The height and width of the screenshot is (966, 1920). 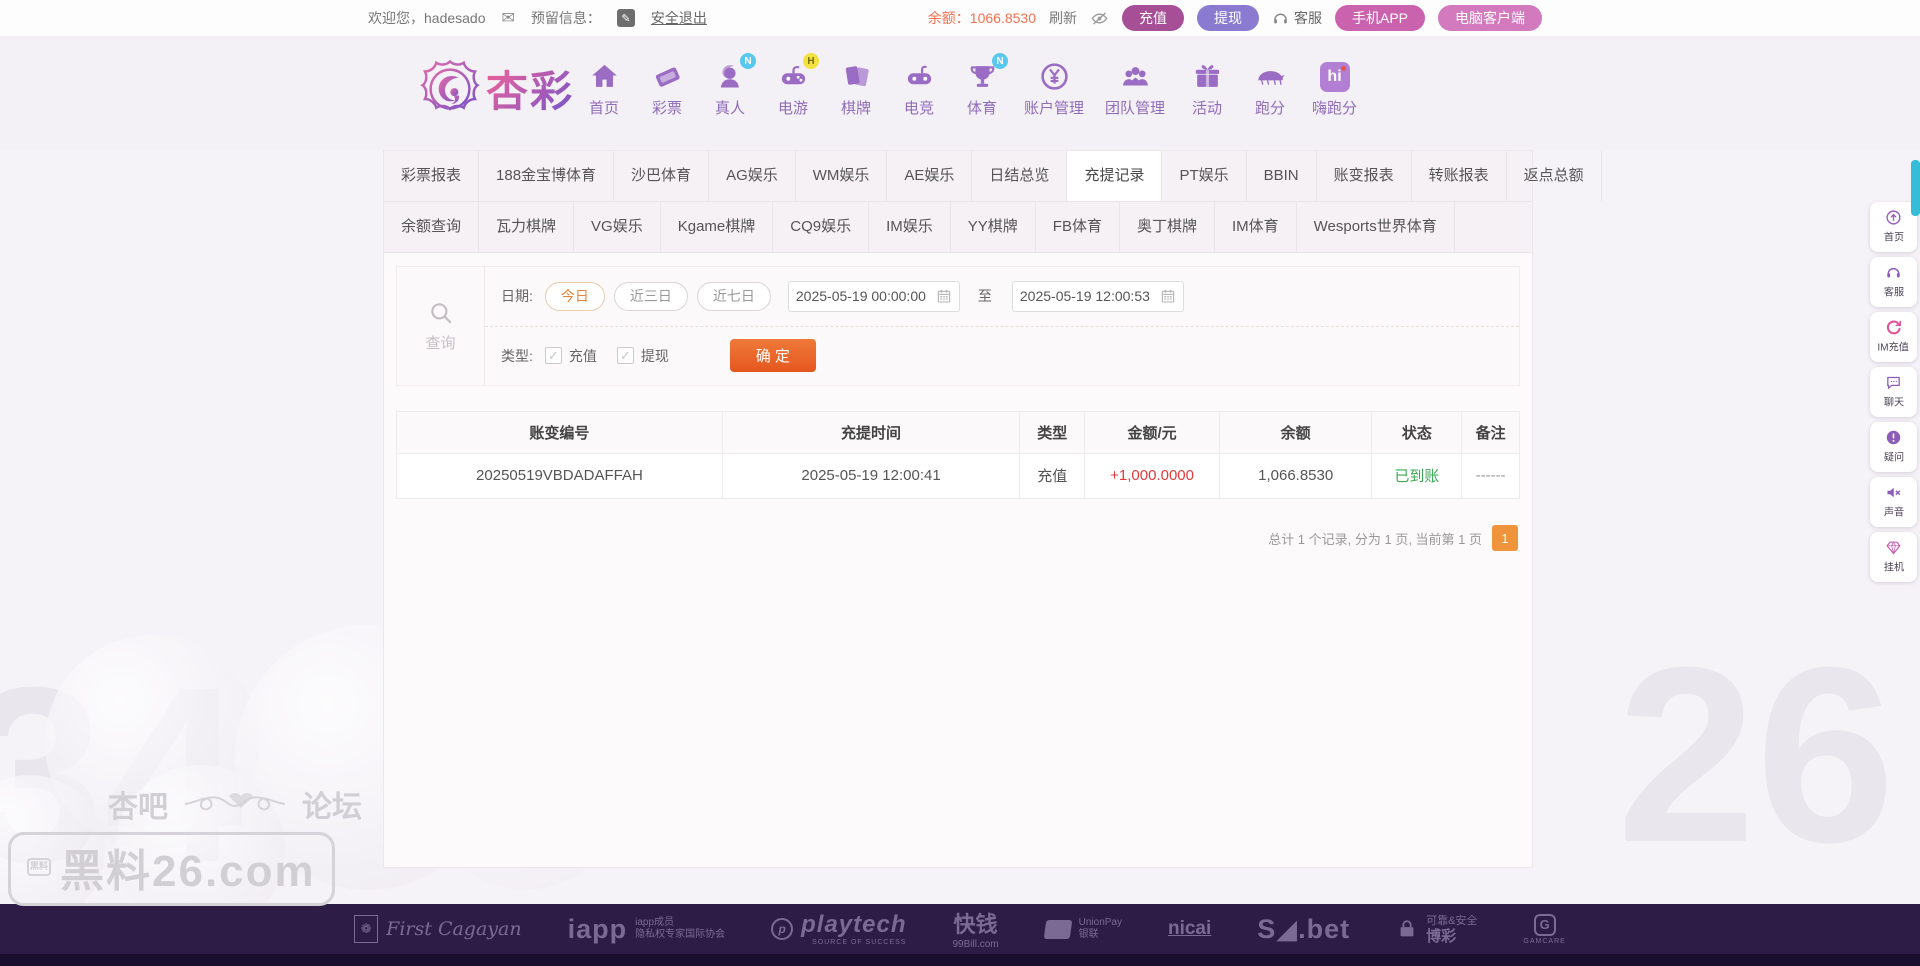 I want to click on table-header-金额/元: 金额/元, so click(x=1152, y=433).